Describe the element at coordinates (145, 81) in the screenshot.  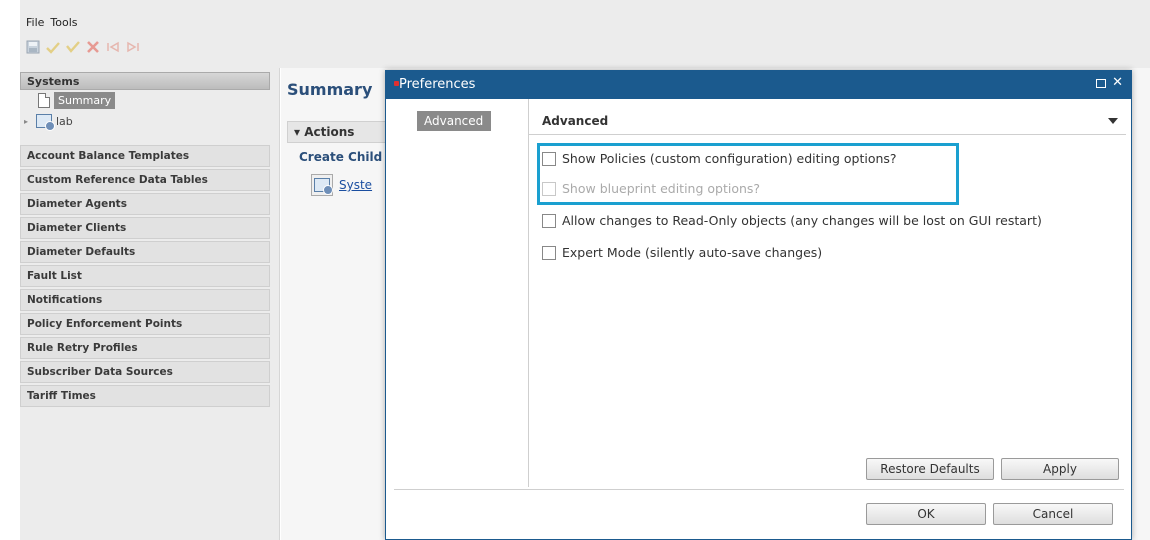
I see `nav-header-systems: Systems` at that location.